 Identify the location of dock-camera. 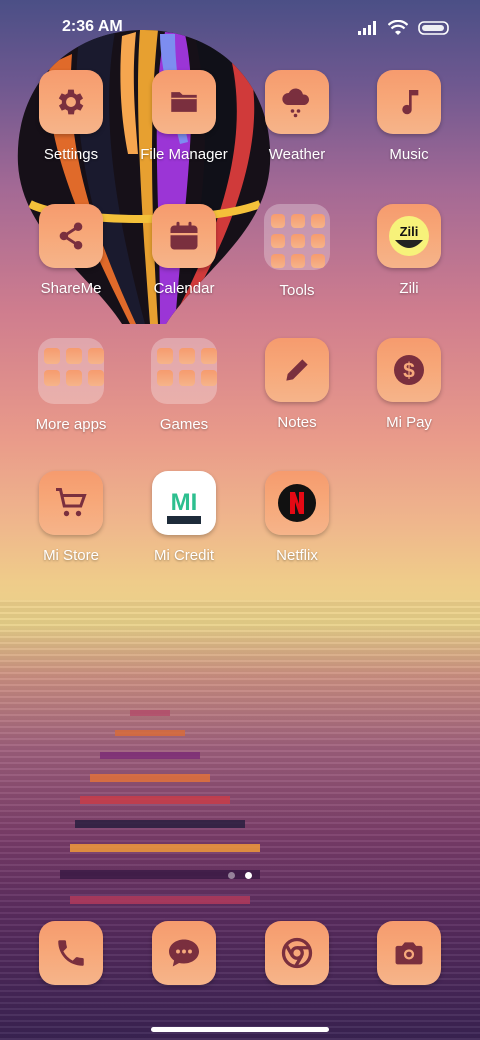
(409, 953).